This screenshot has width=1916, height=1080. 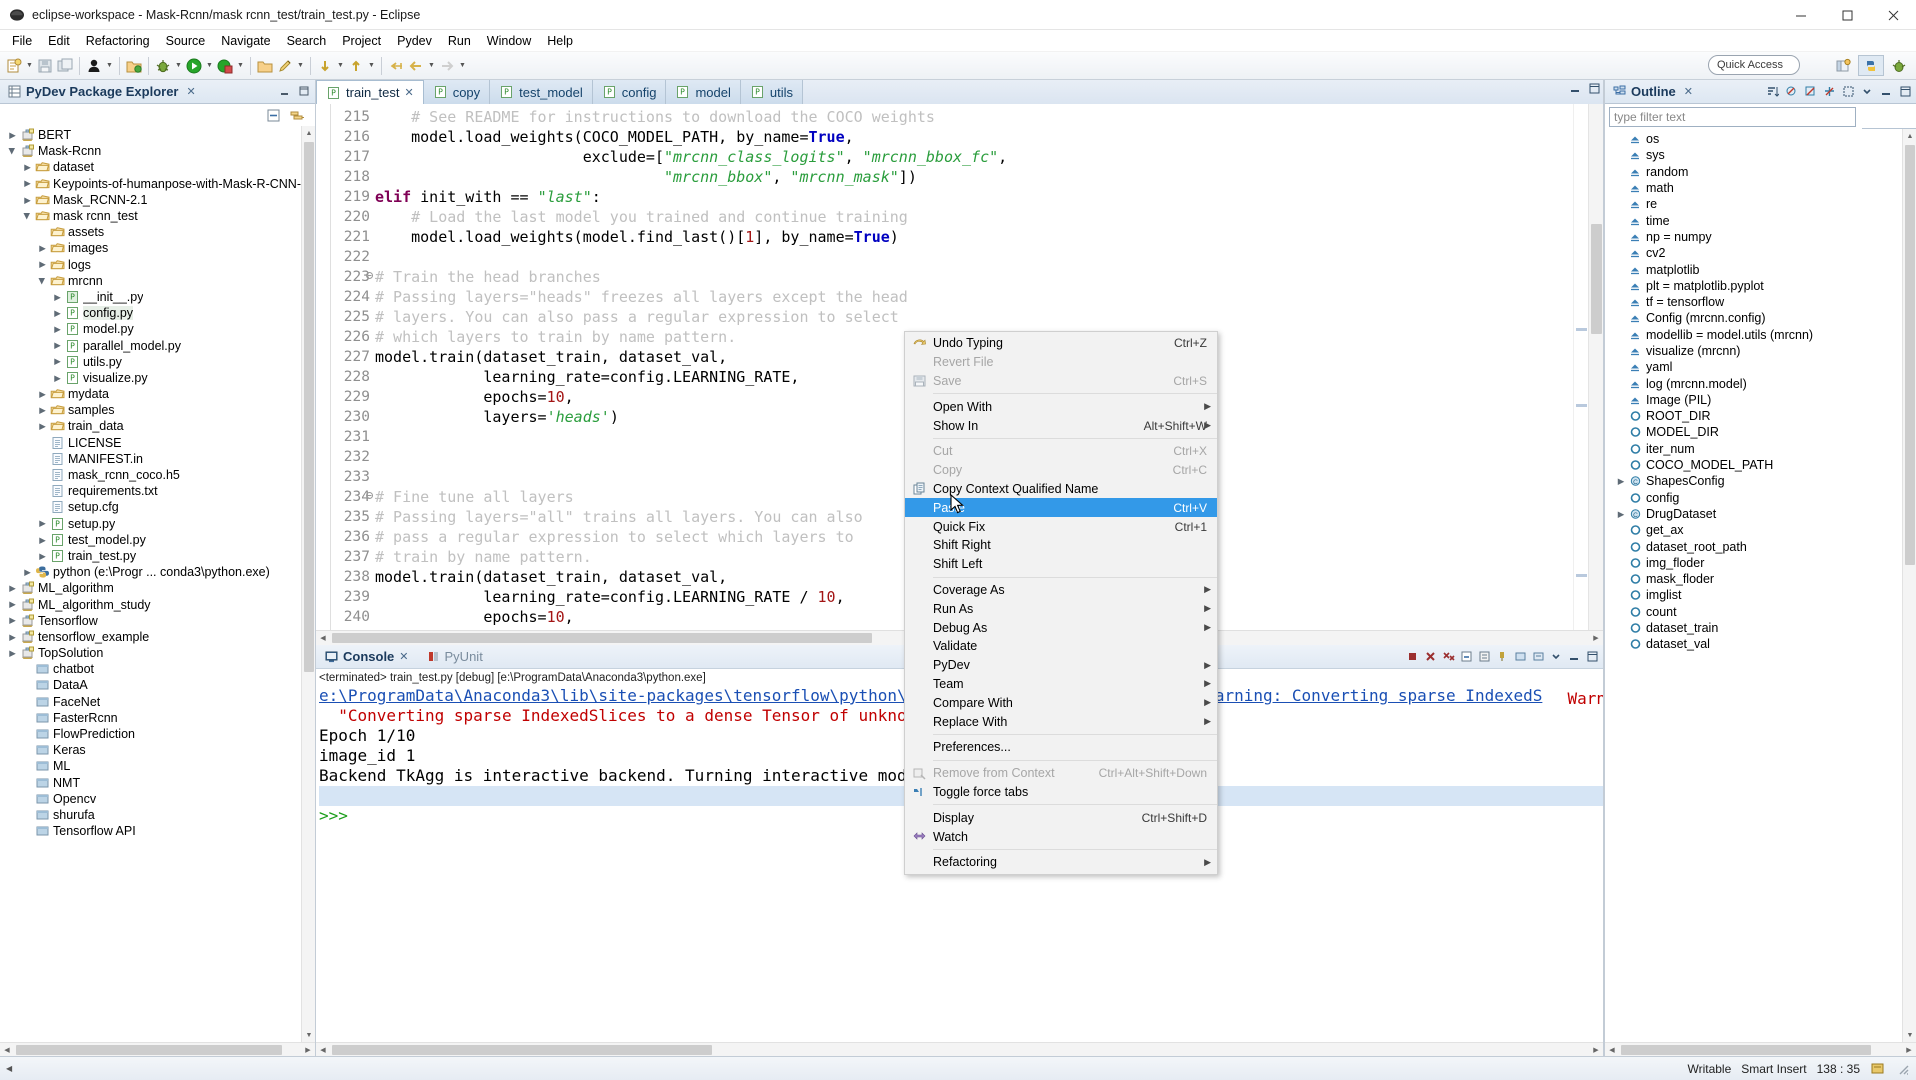 I want to click on pencil-dropdown-icon: ▼, so click(x=300, y=66).